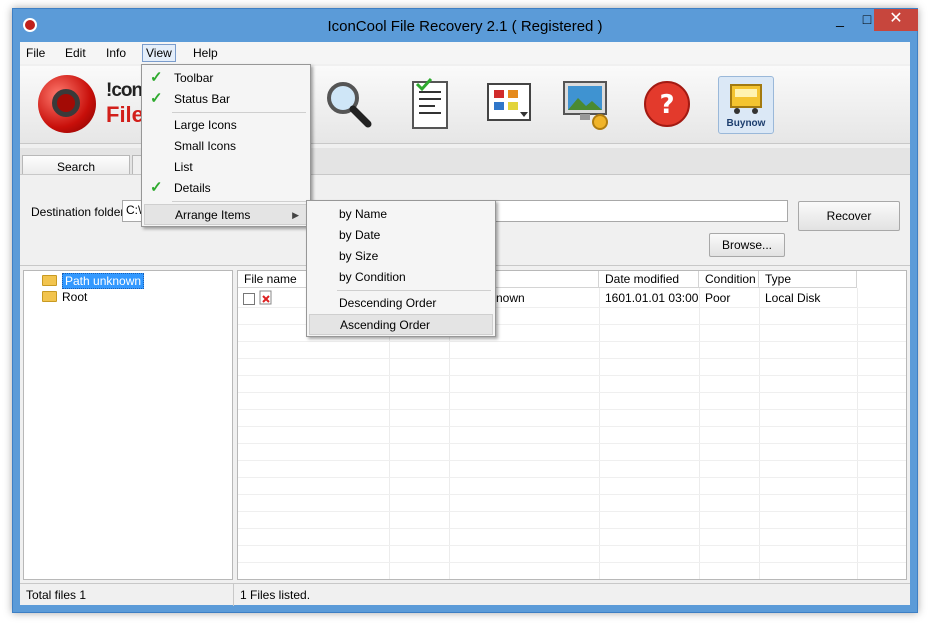 The image size is (939, 632). What do you see at coordinates (159, 53) in the screenshot?
I see `menu-view: View` at bounding box center [159, 53].